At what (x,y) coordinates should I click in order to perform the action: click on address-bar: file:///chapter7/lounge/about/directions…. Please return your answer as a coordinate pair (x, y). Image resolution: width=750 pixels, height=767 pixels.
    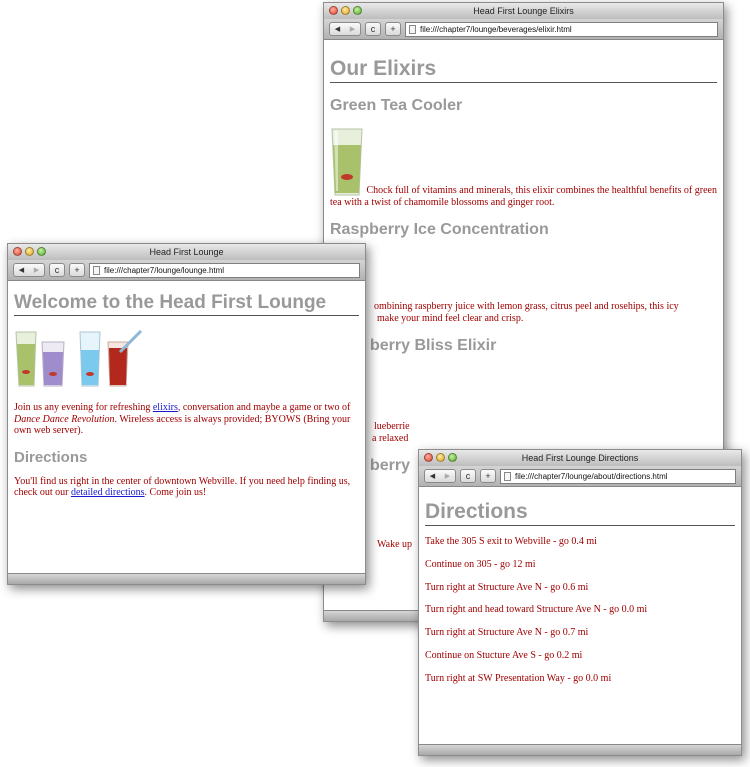
    Looking at the image, I should click on (618, 476).